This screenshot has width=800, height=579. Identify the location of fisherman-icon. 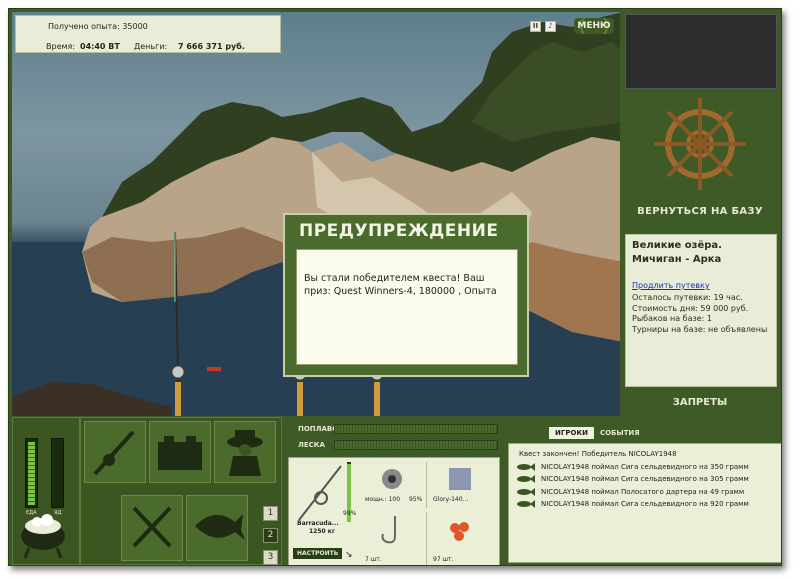
(245, 453).